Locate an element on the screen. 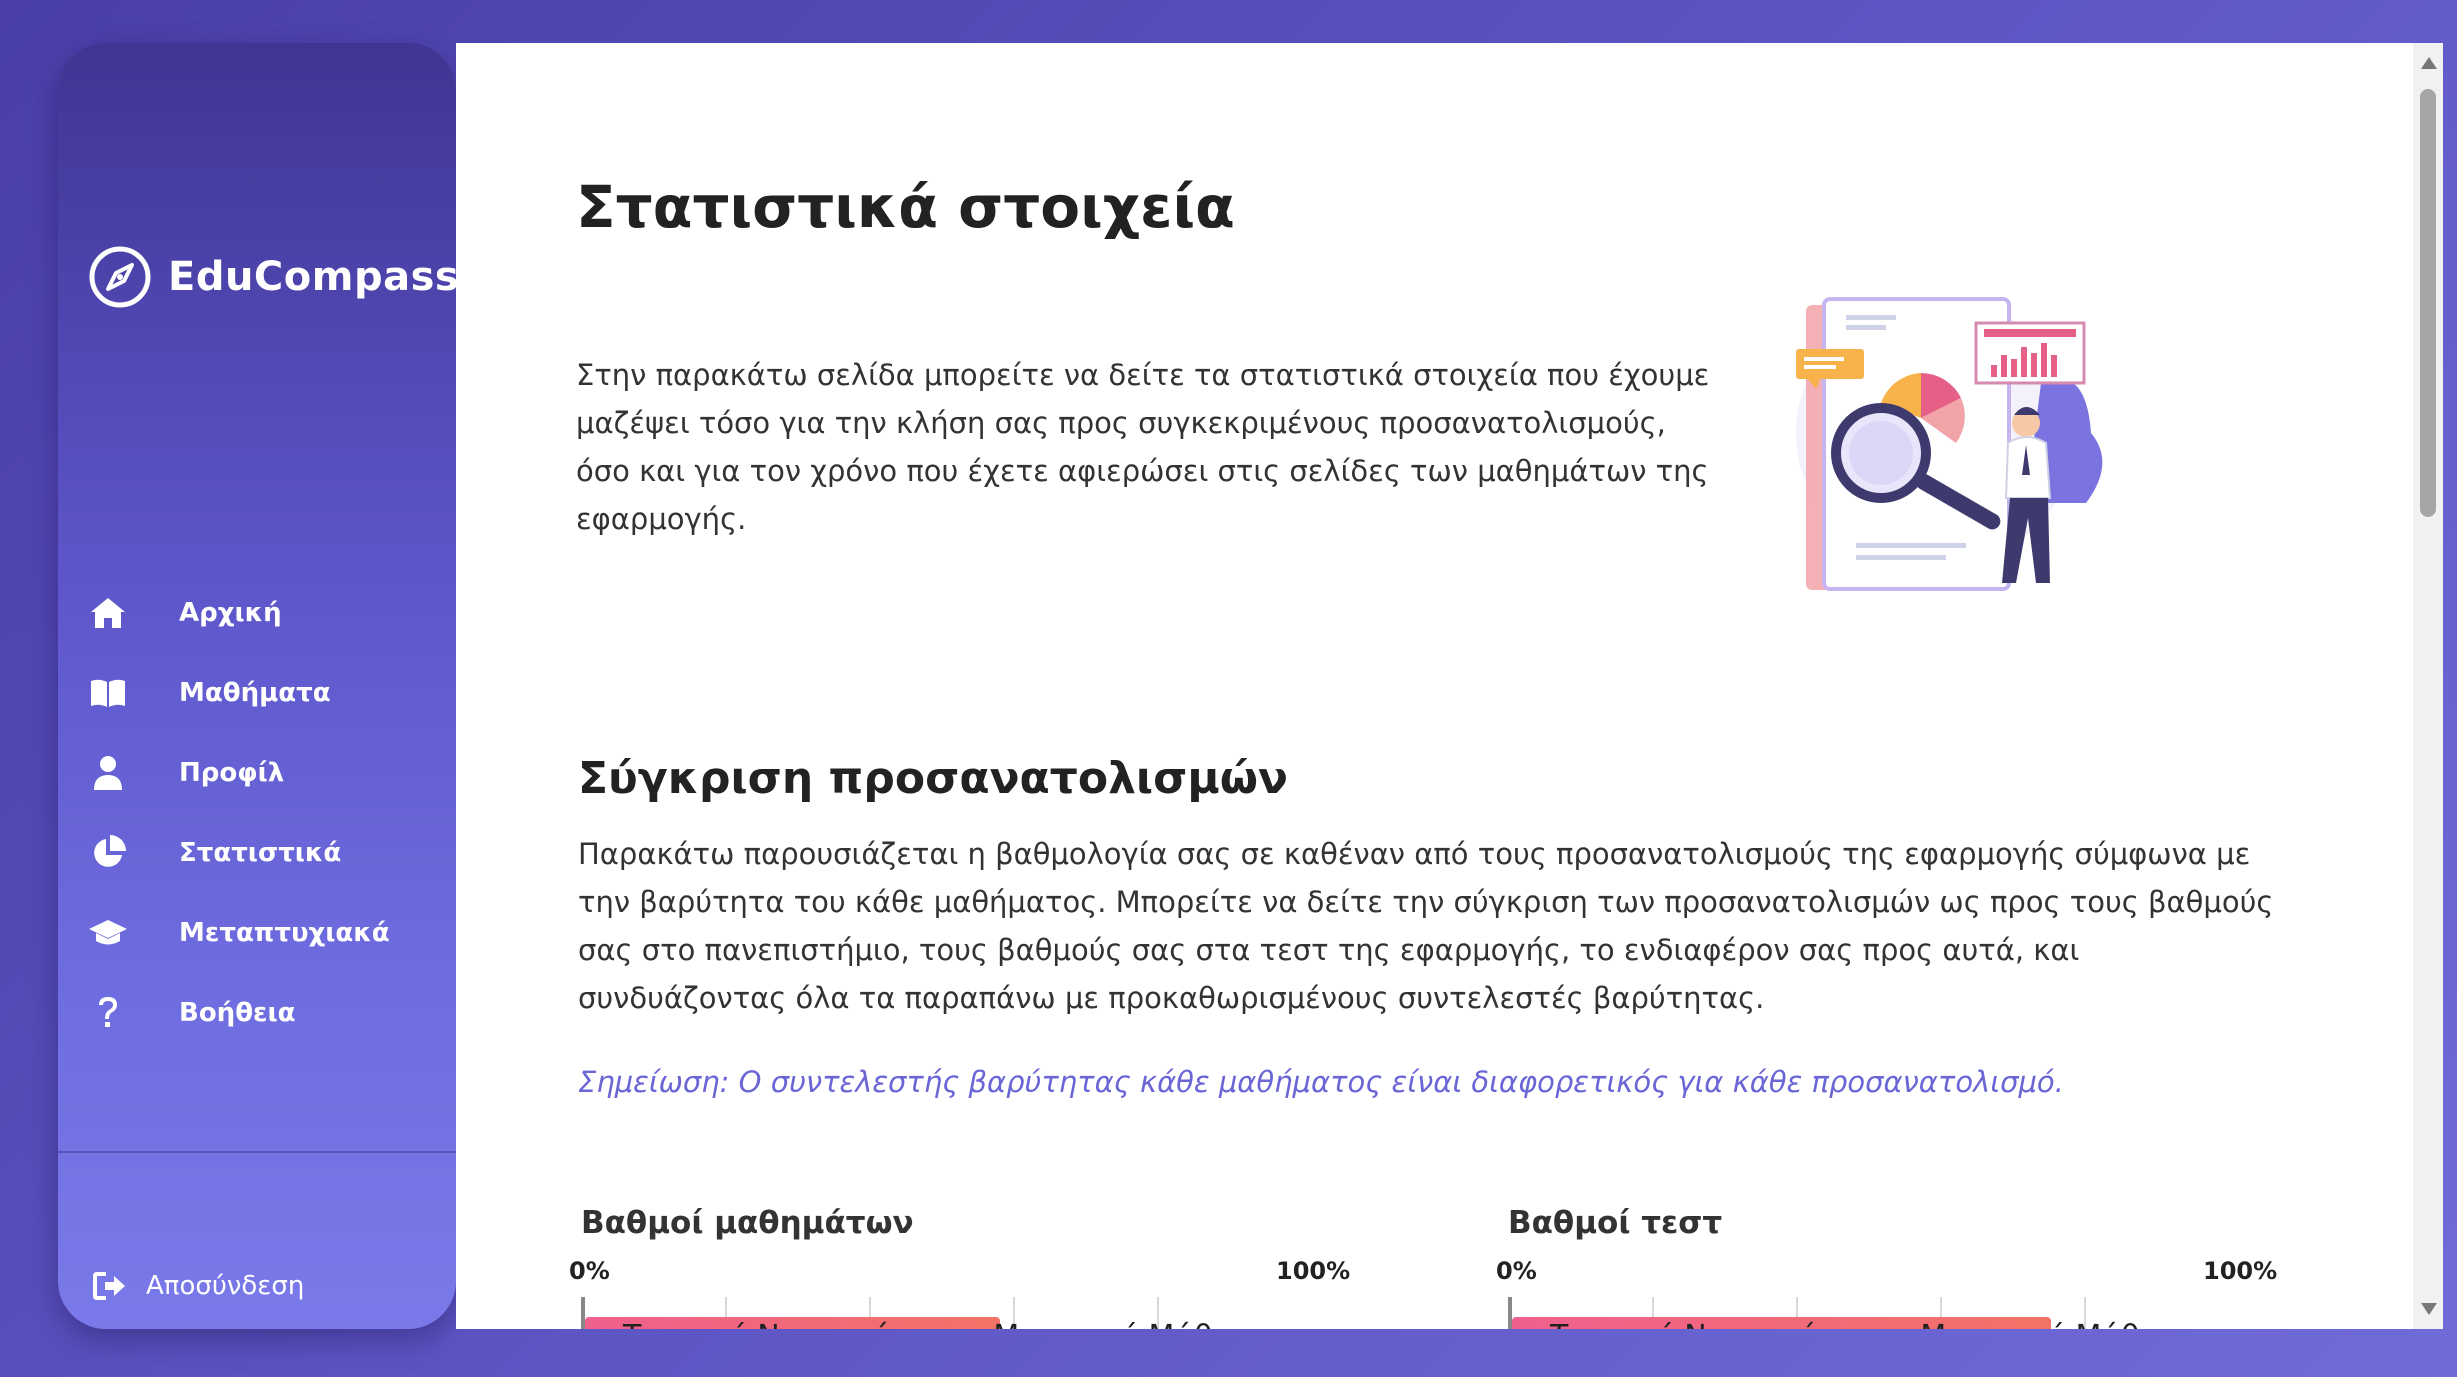 Image resolution: width=2457 pixels, height=1377 pixels. sidebar-item-postgraduate: Μεταπτυχιακά is located at coordinates (268, 933).